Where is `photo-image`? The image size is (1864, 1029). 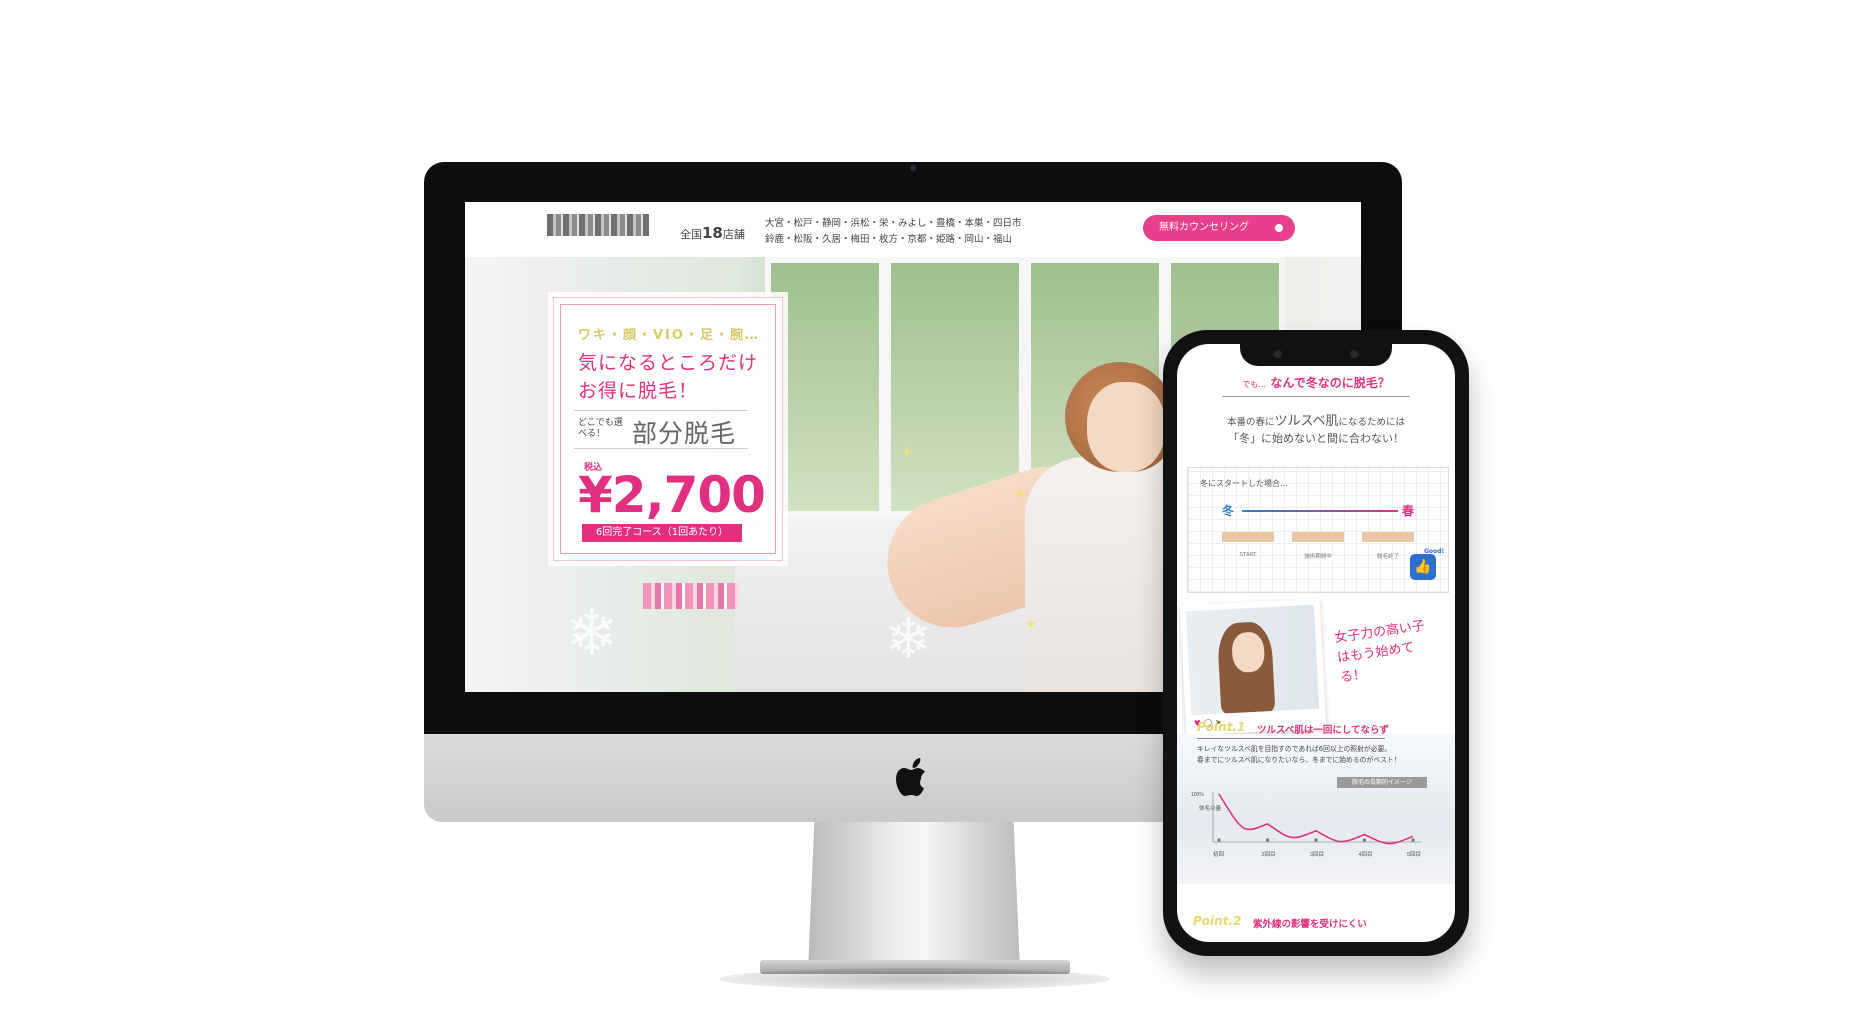 photo-image is located at coordinates (1252, 660).